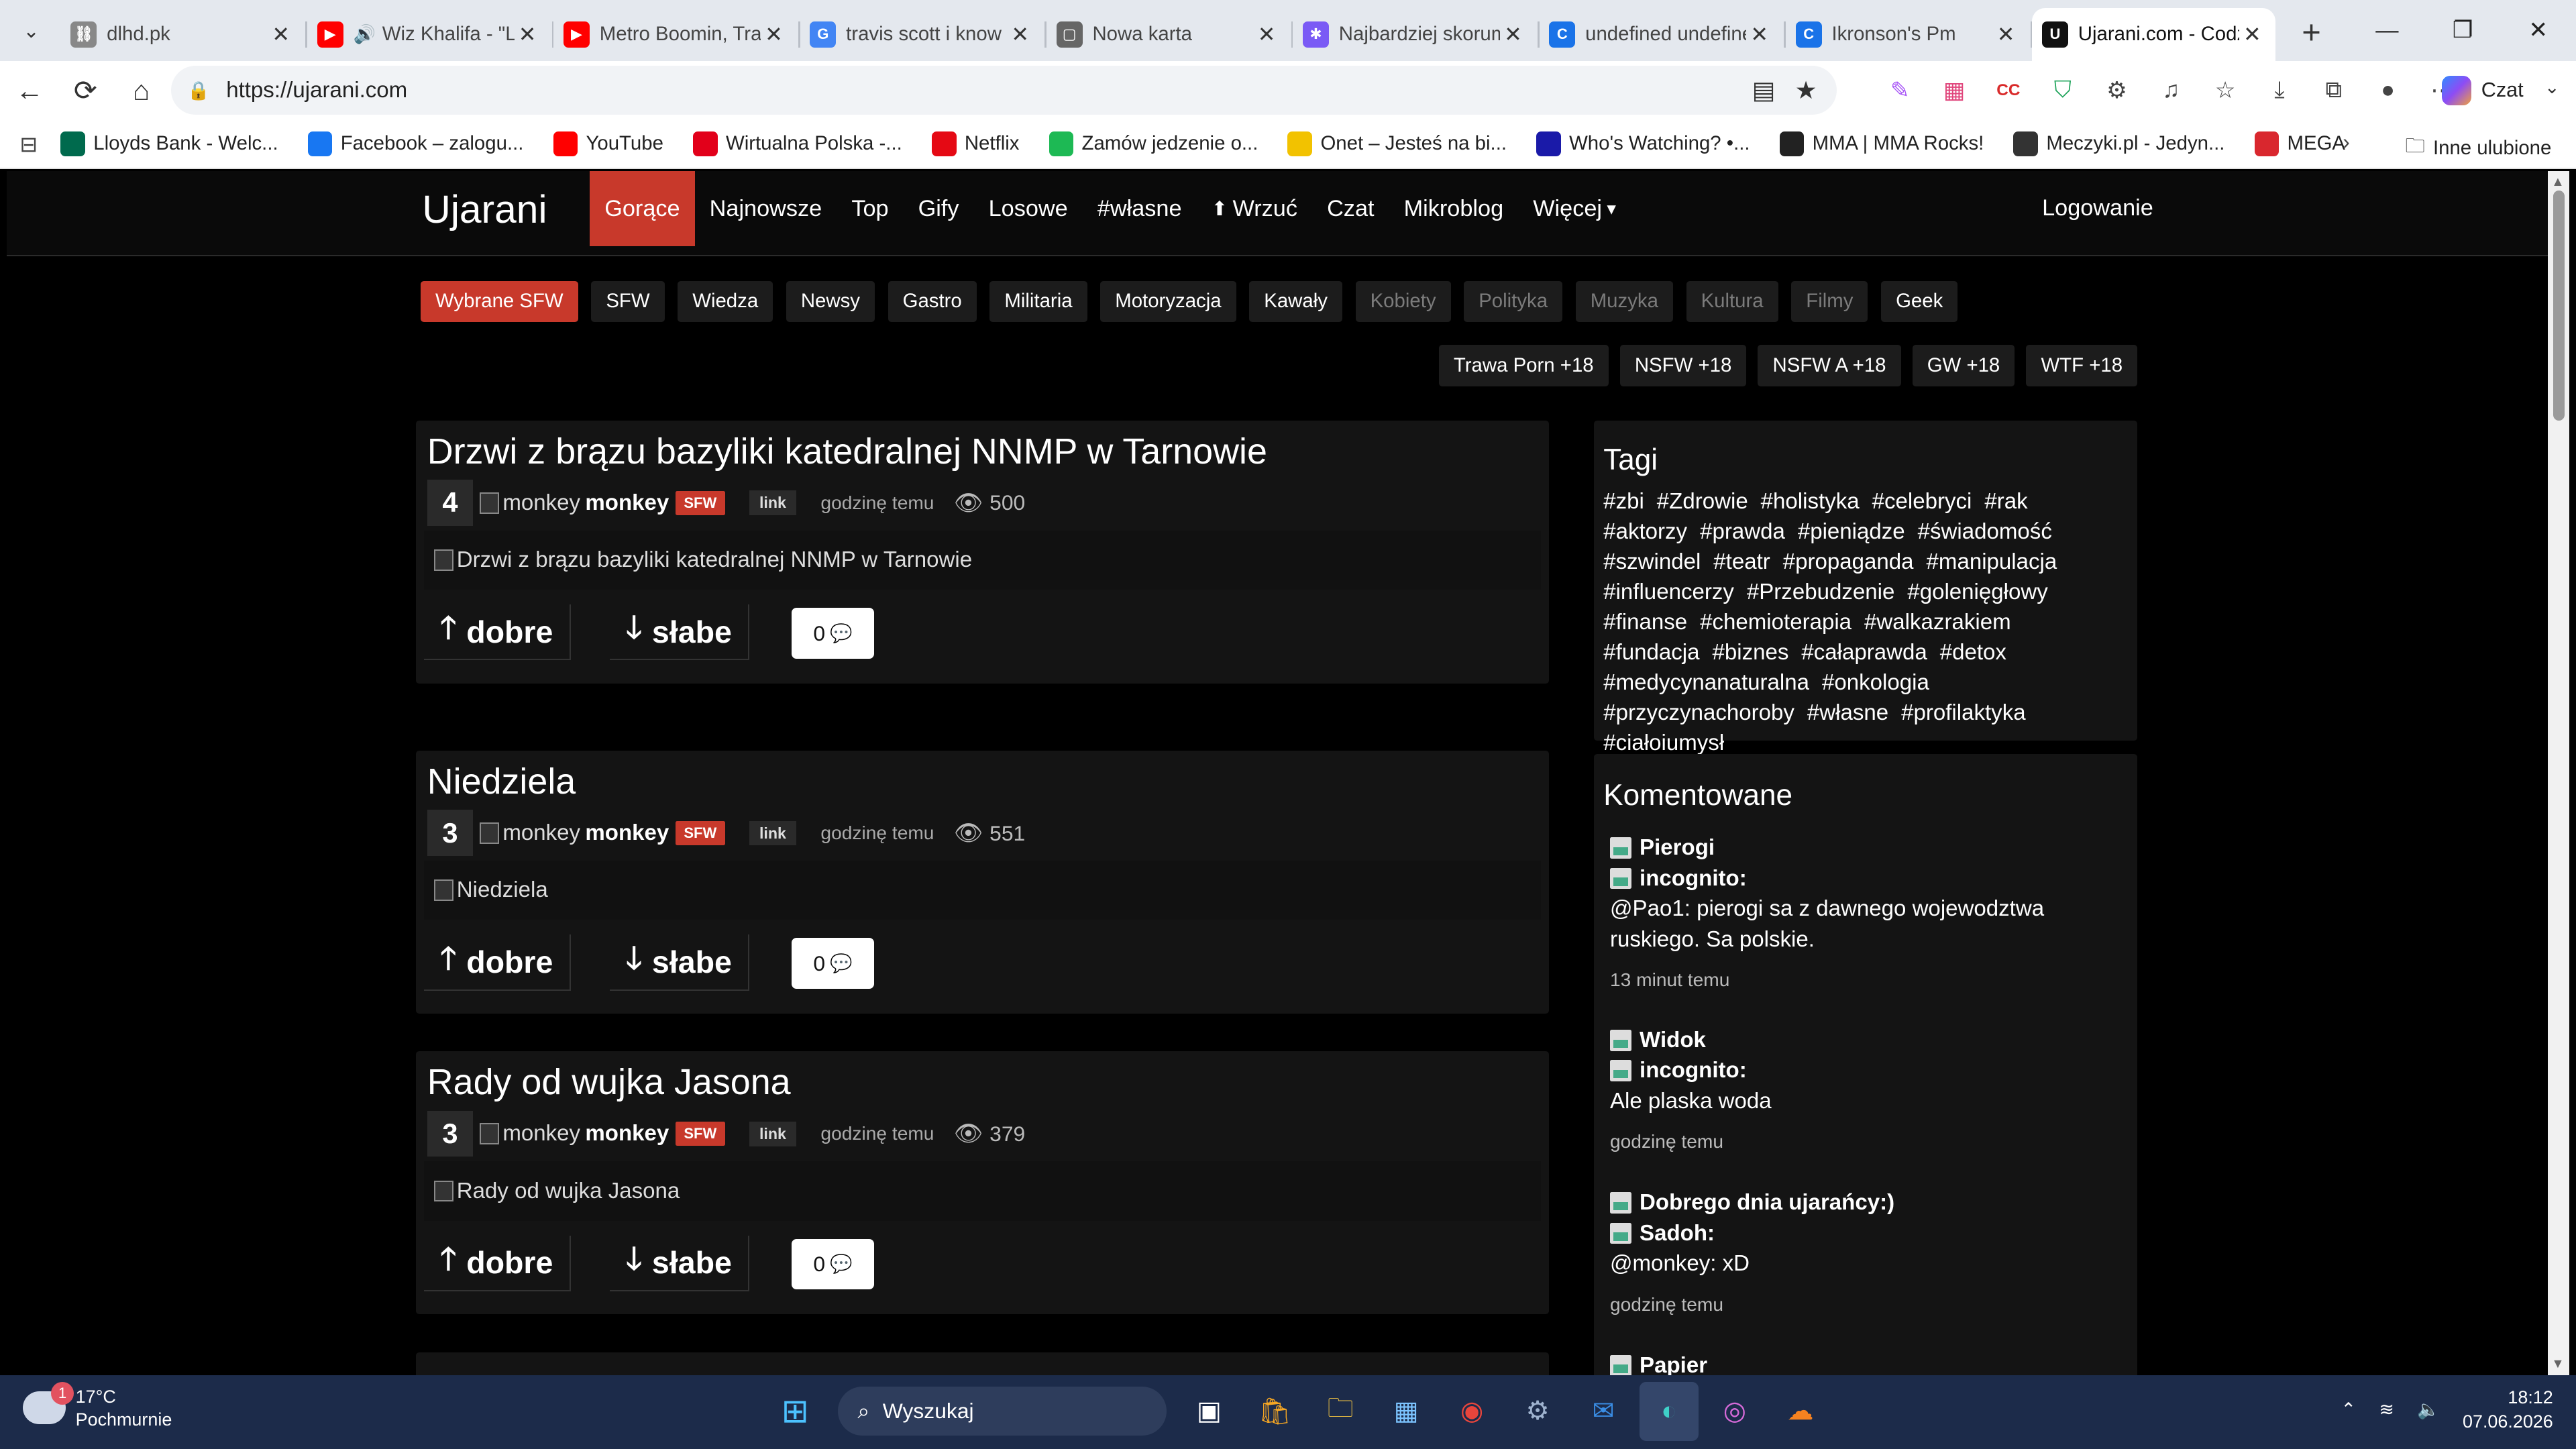 The height and width of the screenshot is (1449, 2576). What do you see at coordinates (2557, 182) in the screenshot?
I see `scroll-up-arrow: ▲` at bounding box center [2557, 182].